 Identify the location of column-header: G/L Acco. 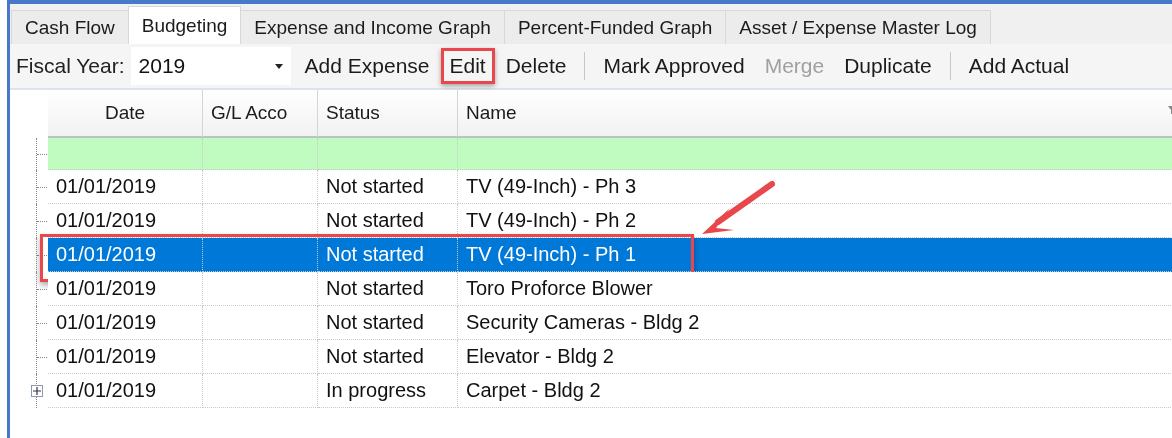
(260, 114).